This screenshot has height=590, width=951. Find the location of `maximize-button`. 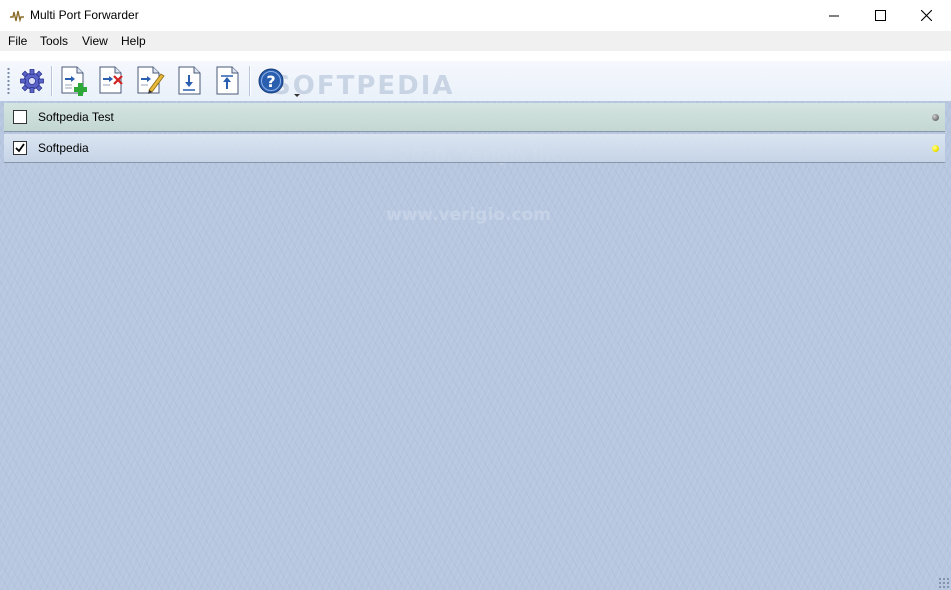

maximize-button is located at coordinates (880, 15).